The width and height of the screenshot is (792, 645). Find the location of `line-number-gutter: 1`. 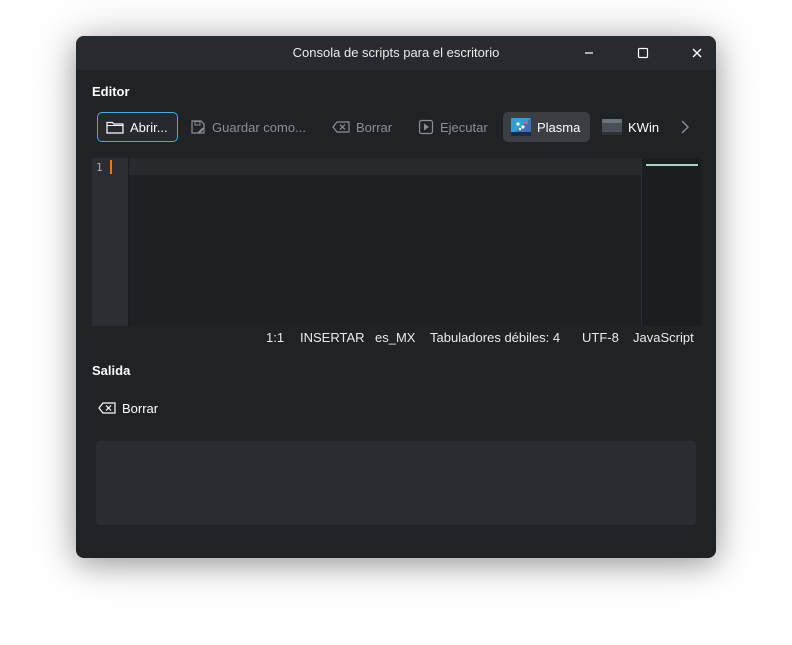

line-number-gutter: 1 is located at coordinates (110, 242).